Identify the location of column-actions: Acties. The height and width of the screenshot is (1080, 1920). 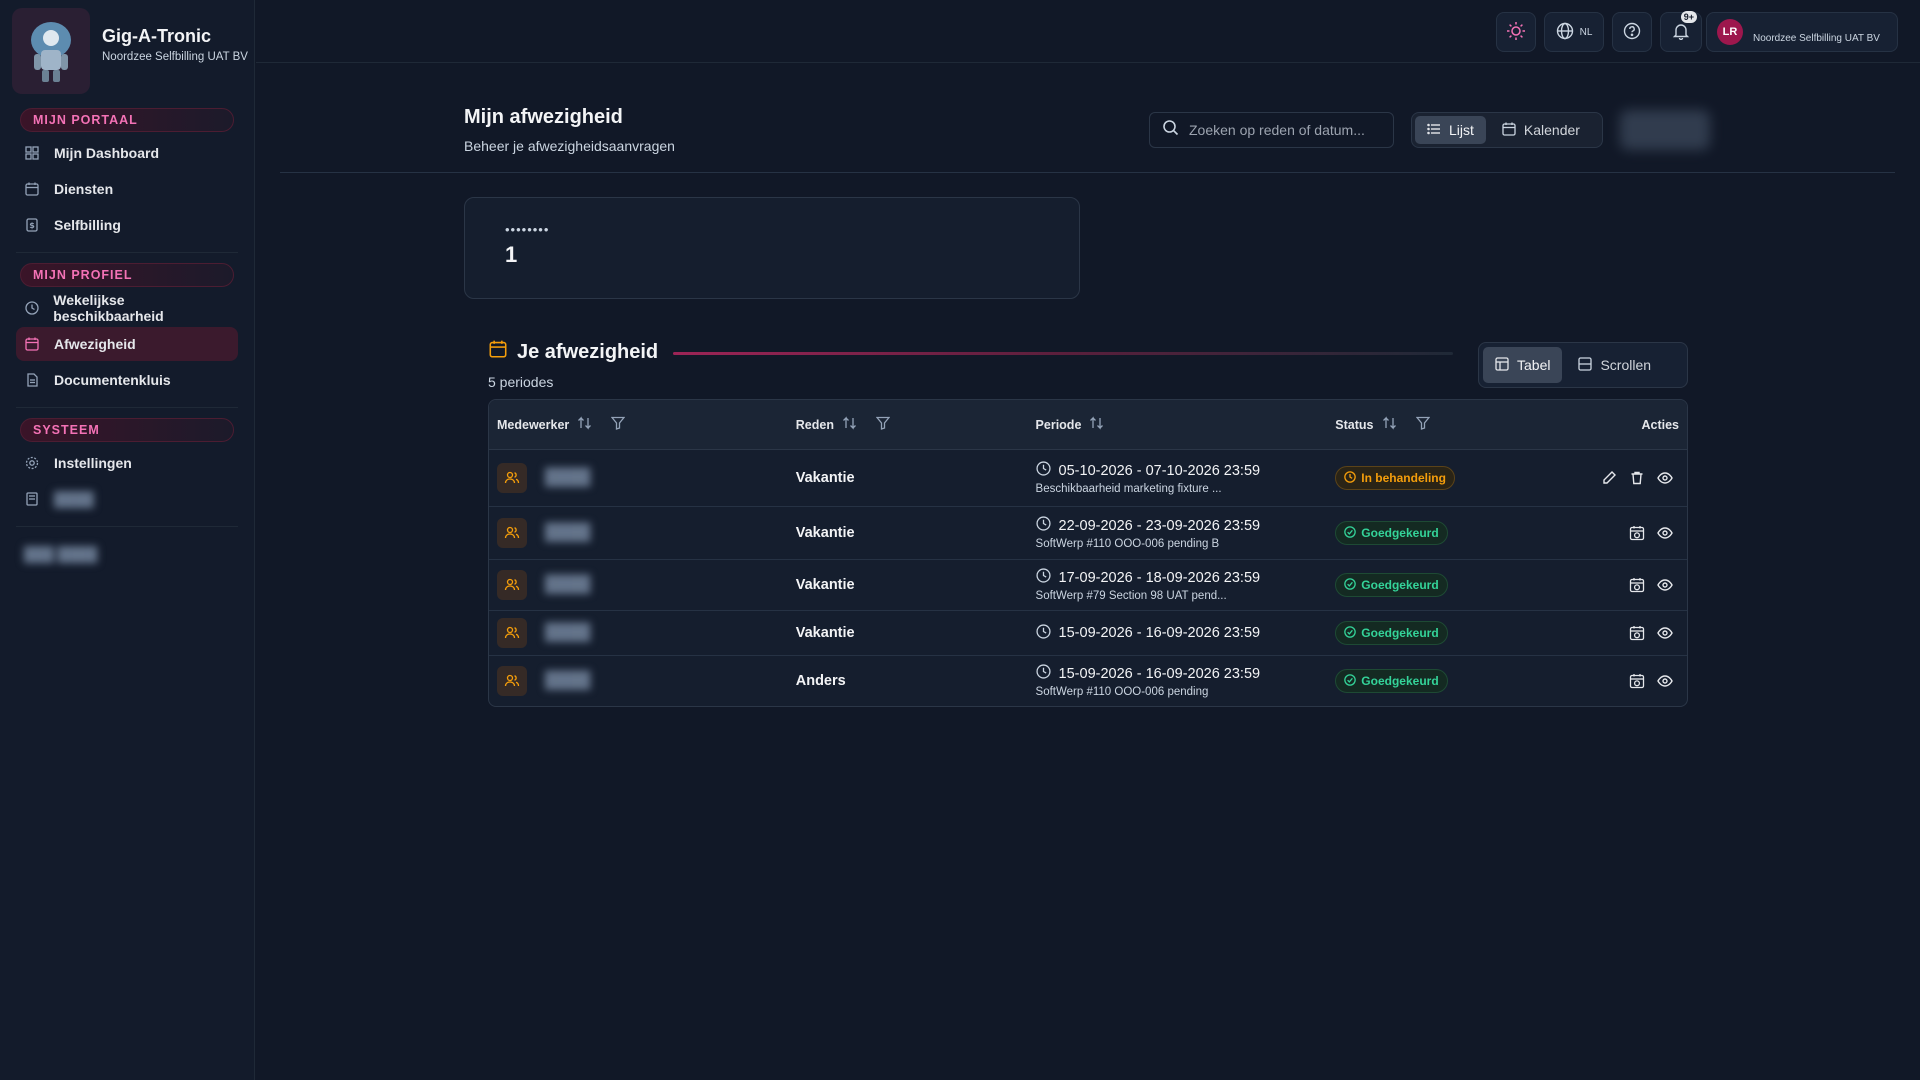
(1607, 425).